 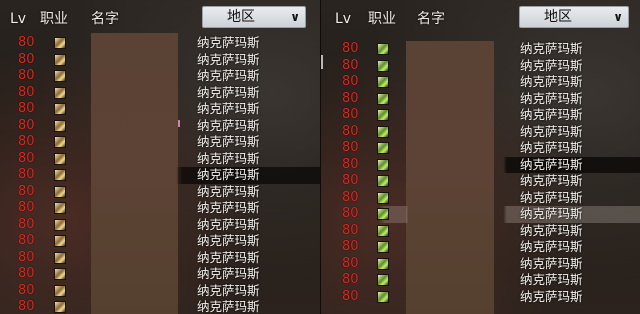 I want to click on marker, so click(x=179, y=123).